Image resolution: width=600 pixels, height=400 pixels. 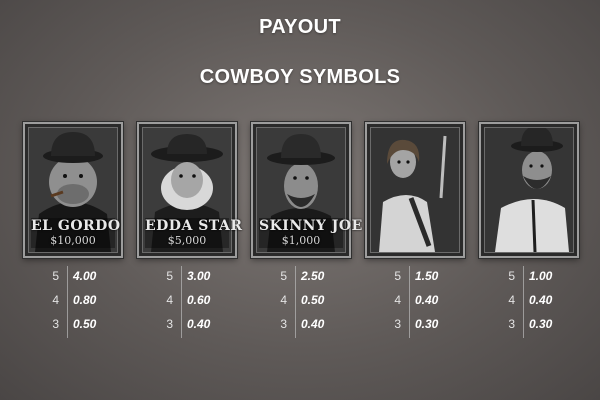 I want to click on symbol-name: EL GORDO, so click(x=76, y=226).